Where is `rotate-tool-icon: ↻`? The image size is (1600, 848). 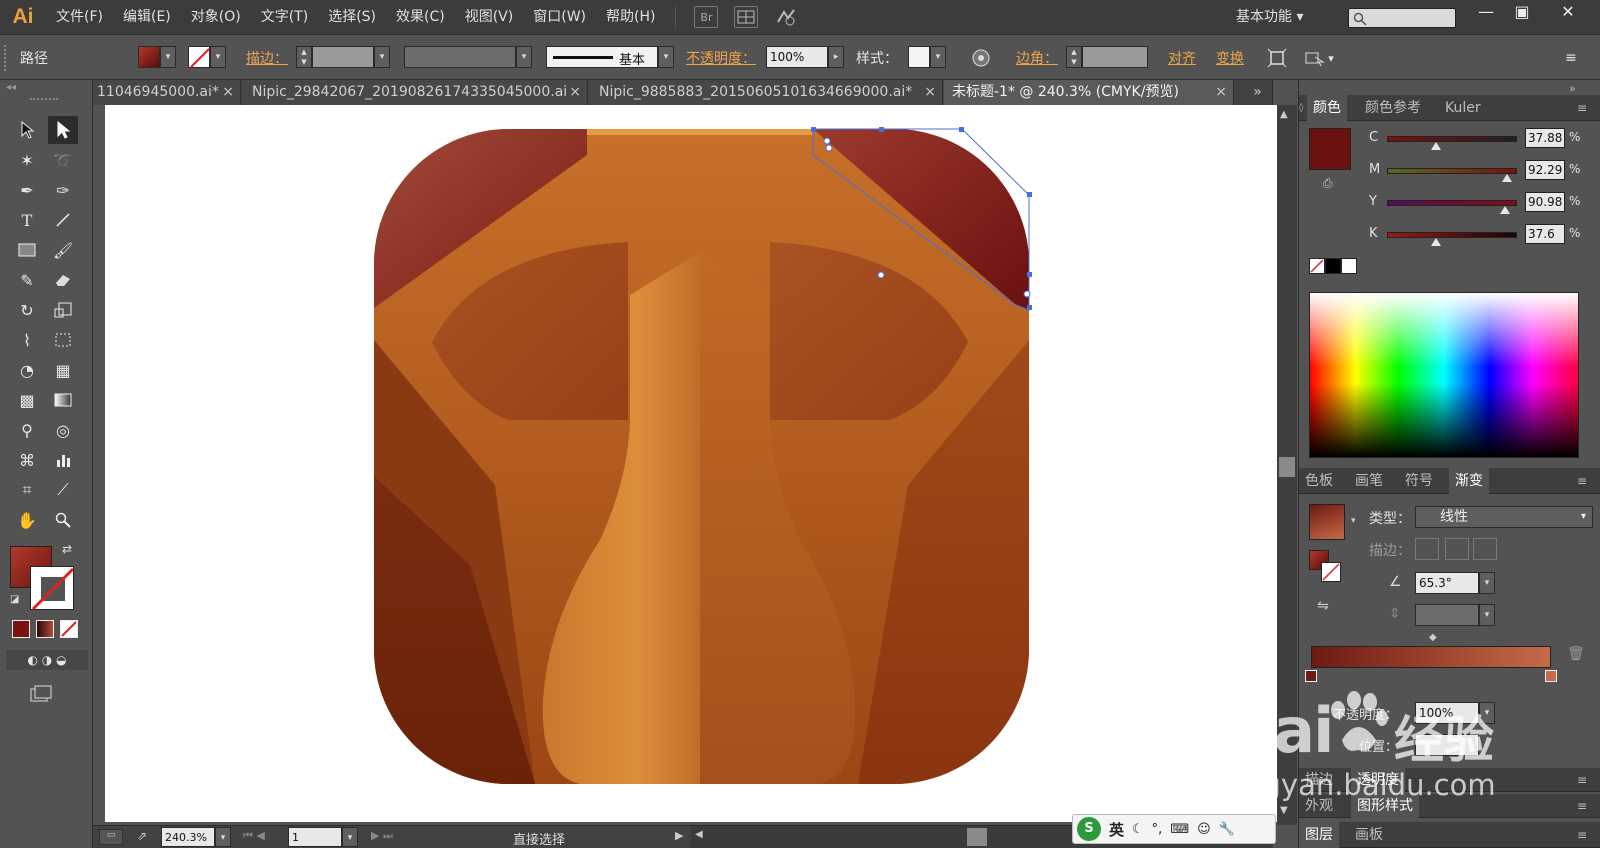 rotate-tool-icon: ↻ is located at coordinates (27, 310).